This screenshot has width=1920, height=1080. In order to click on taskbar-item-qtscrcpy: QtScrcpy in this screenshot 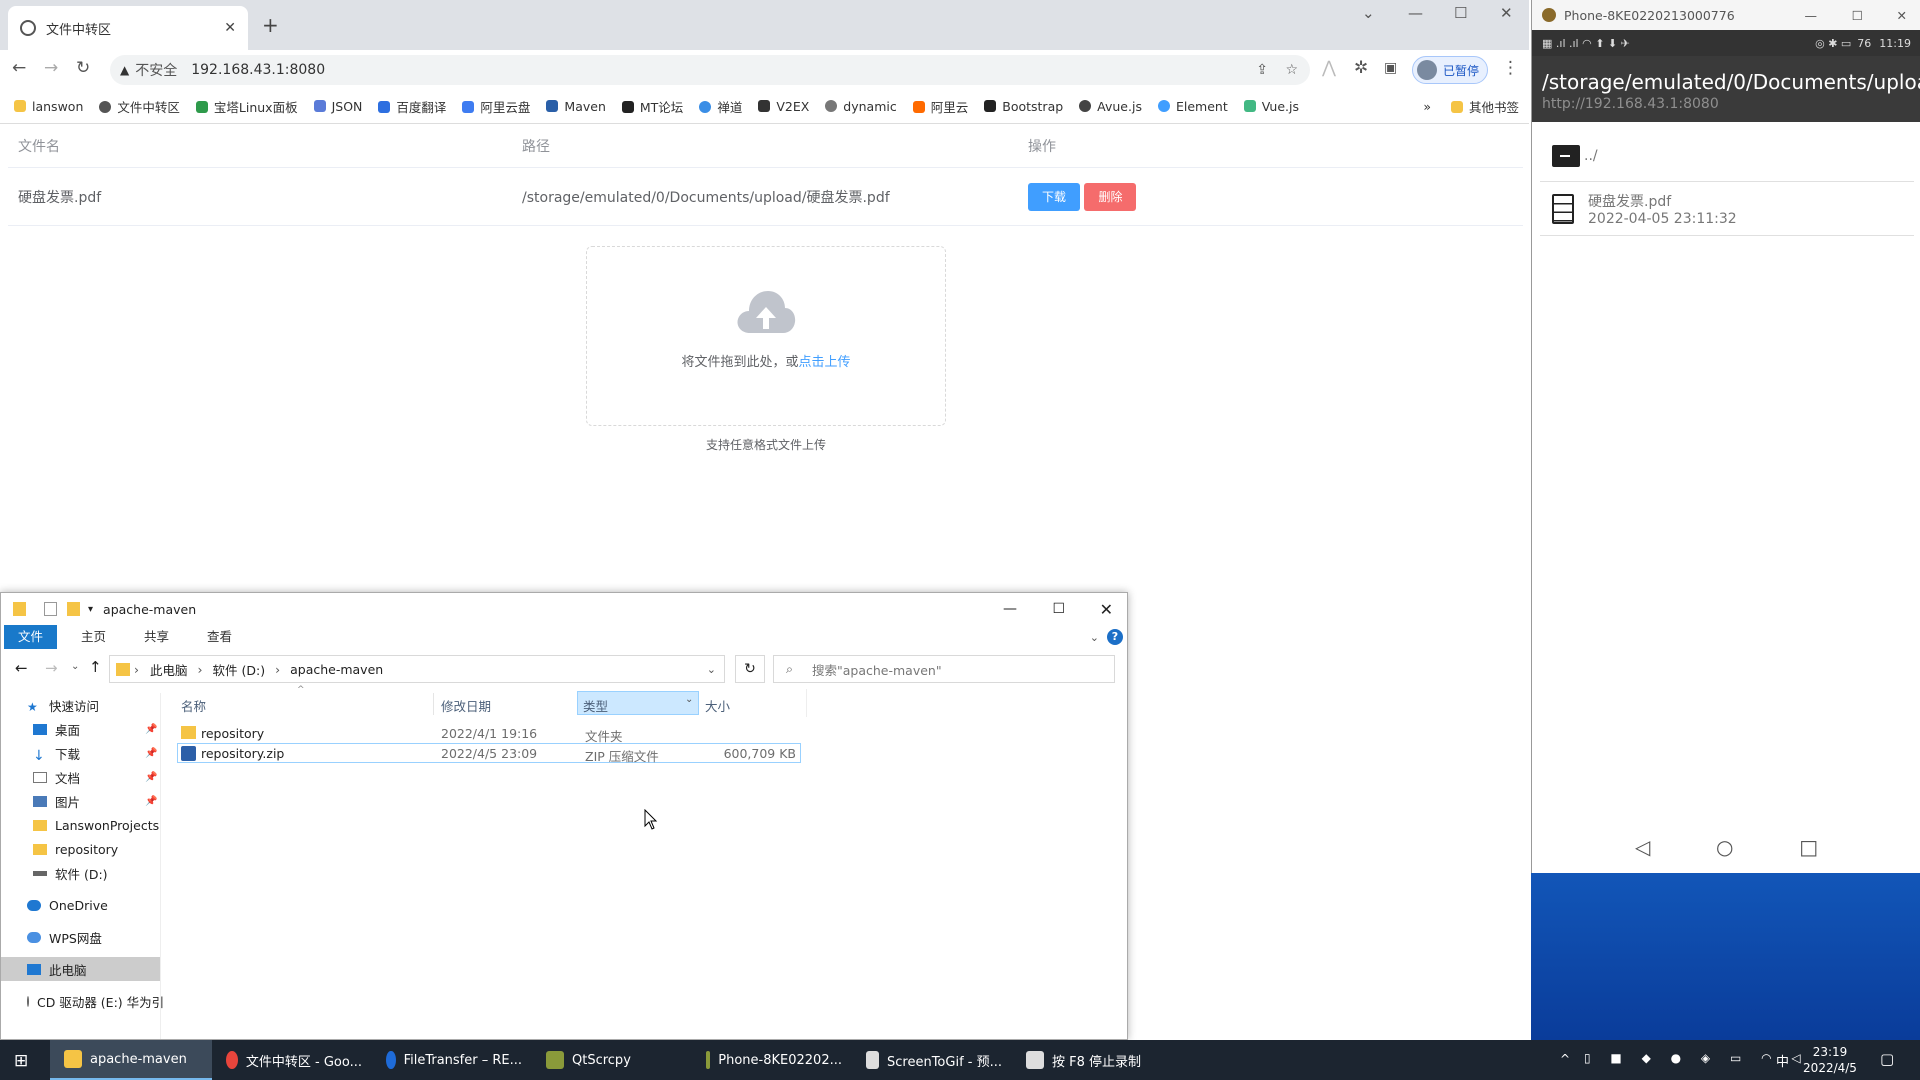, I will do `click(612, 1060)`.